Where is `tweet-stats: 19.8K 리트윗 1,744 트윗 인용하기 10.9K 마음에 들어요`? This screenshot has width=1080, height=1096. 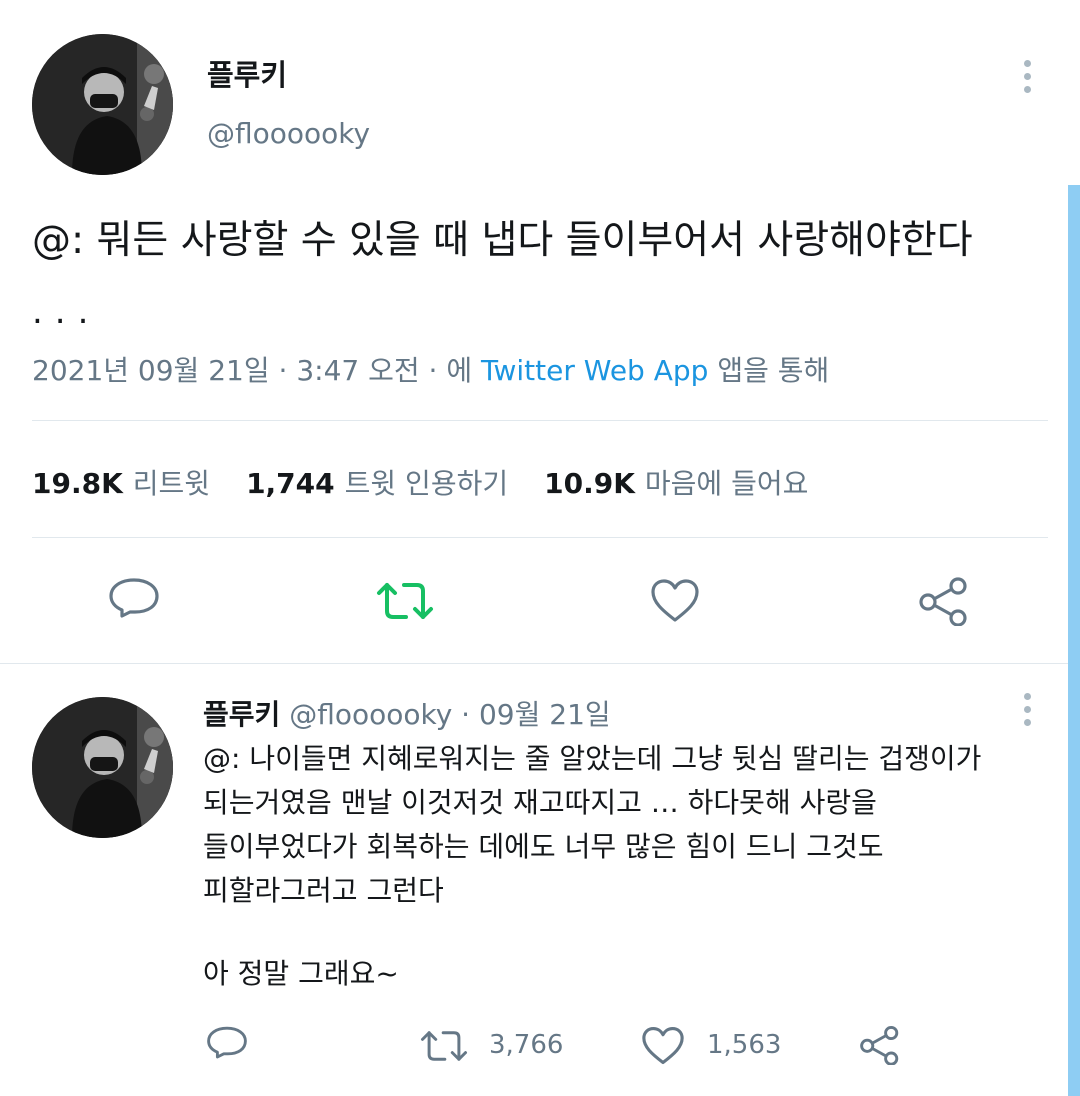 tweet-stats: 19.8K 리트윗 1,744 트윗 인용하기 10.9K 마음에 들어요 is located at coordinates (420, 482).